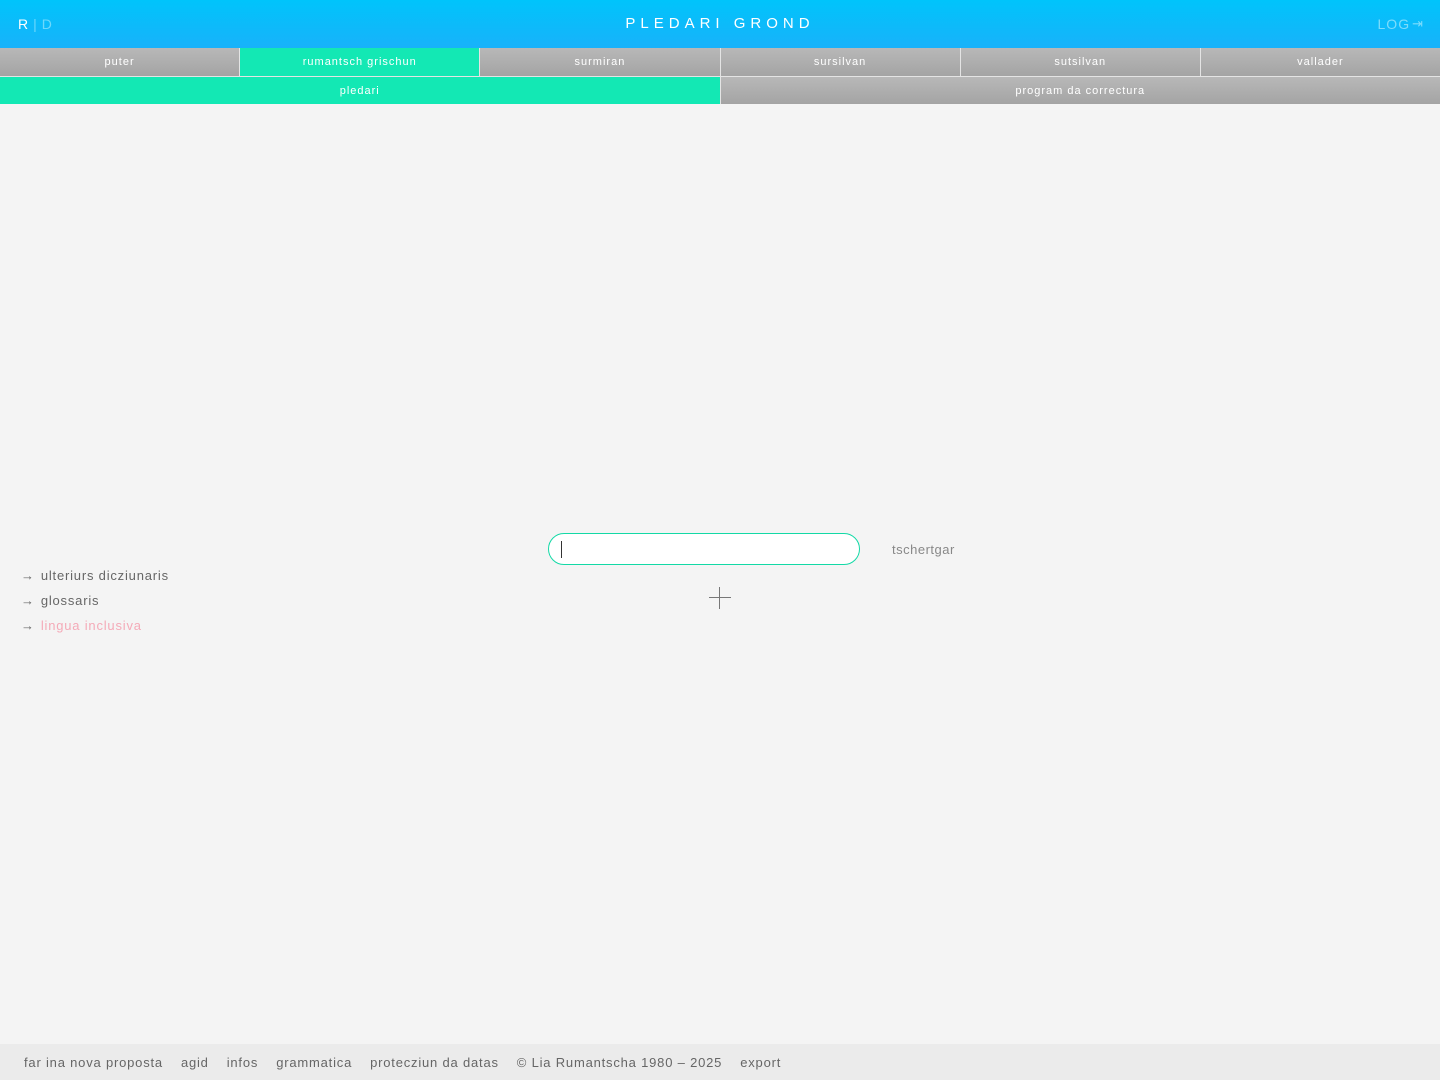 The image size is (1440, 1080). What do you see at coordinates (923, 549) in the screenshot?
I see `search-button: tschertgar` at bounding box center [923, 549].